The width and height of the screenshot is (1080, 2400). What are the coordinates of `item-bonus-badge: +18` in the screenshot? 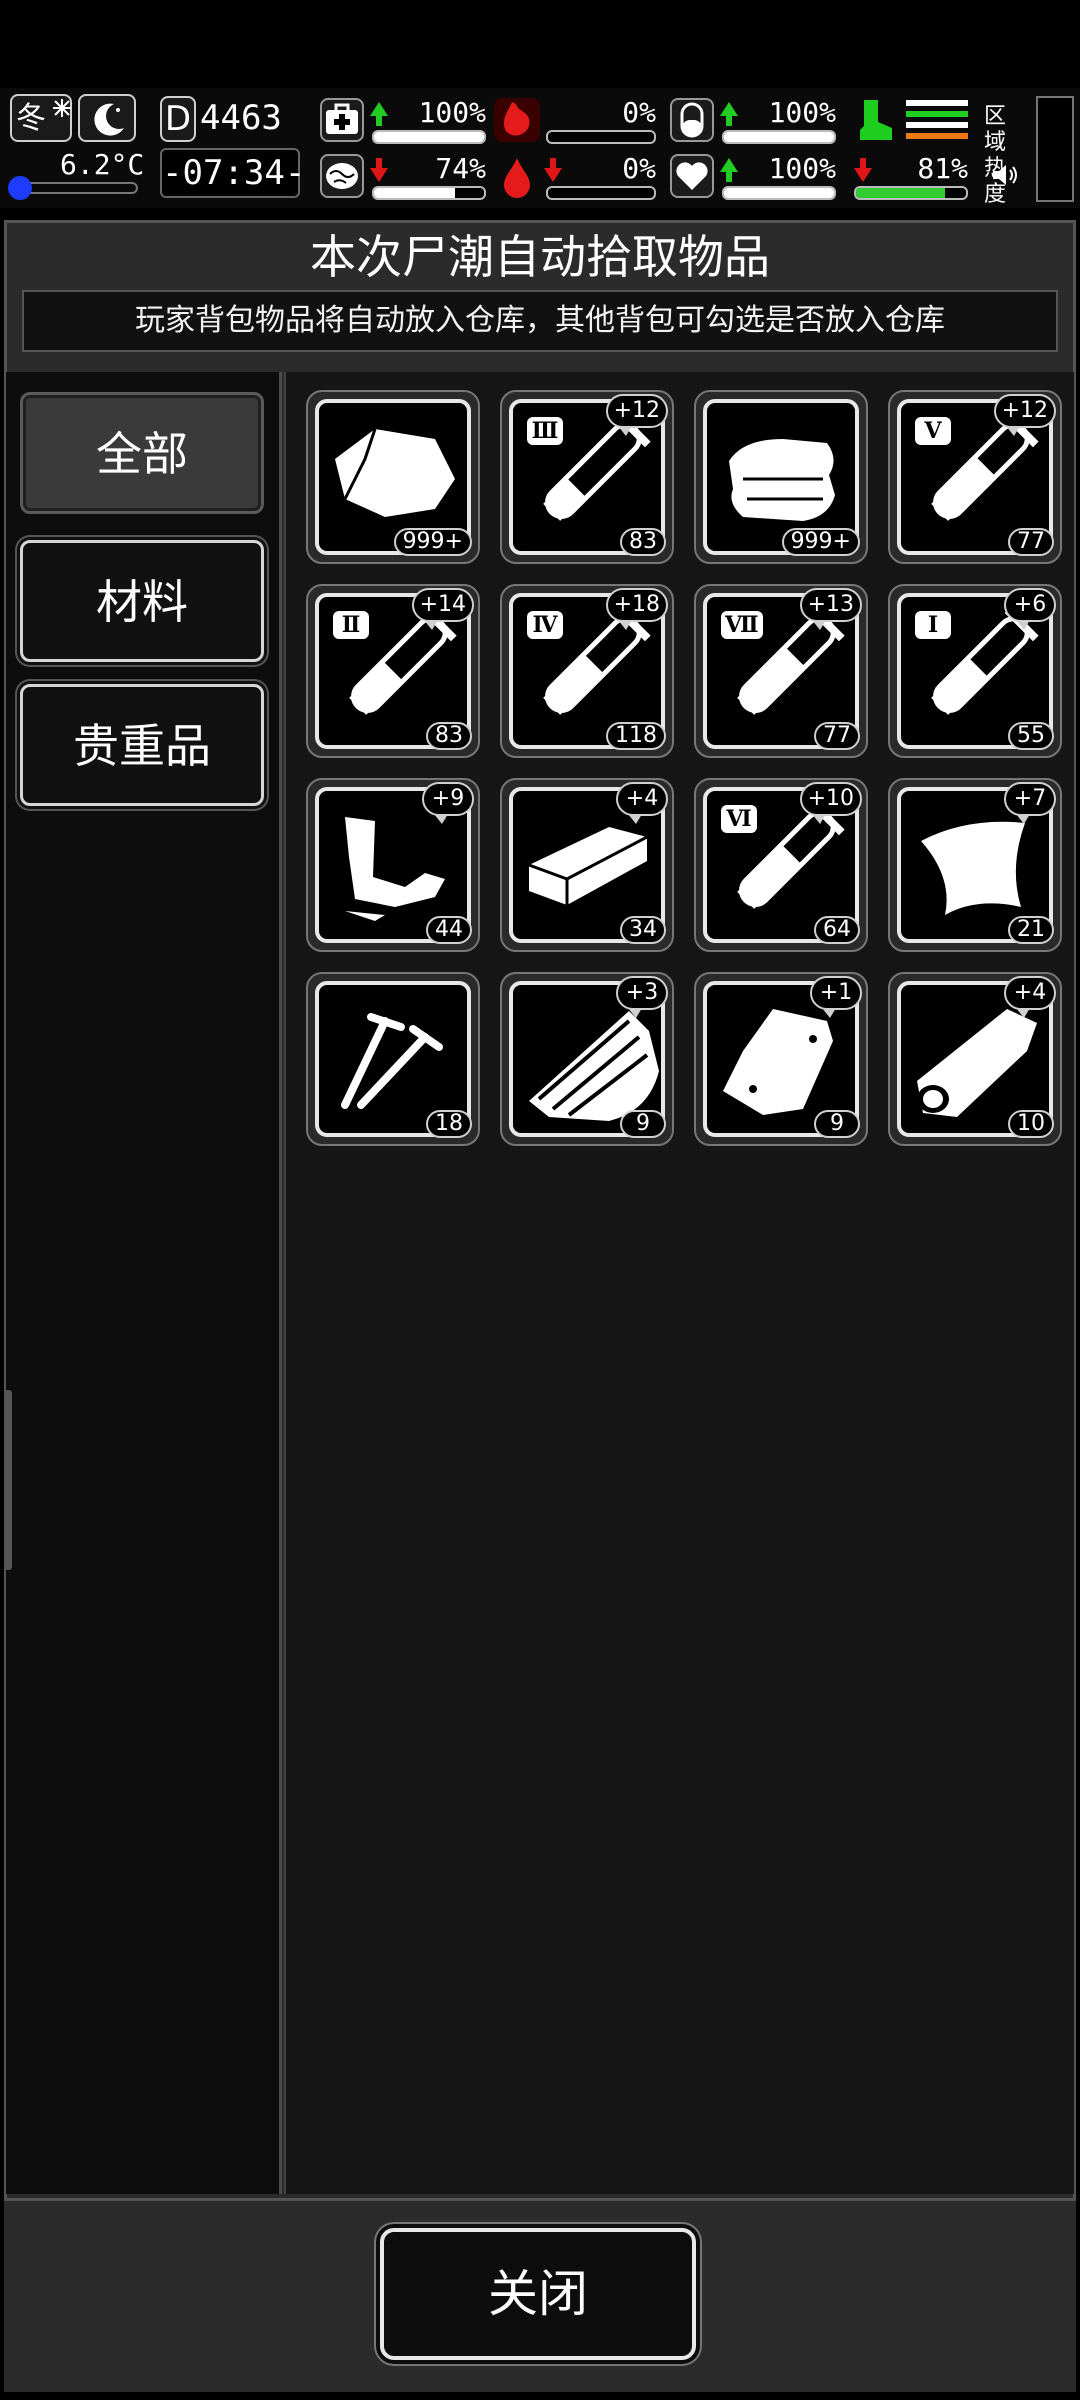 It's located at (636, 609).